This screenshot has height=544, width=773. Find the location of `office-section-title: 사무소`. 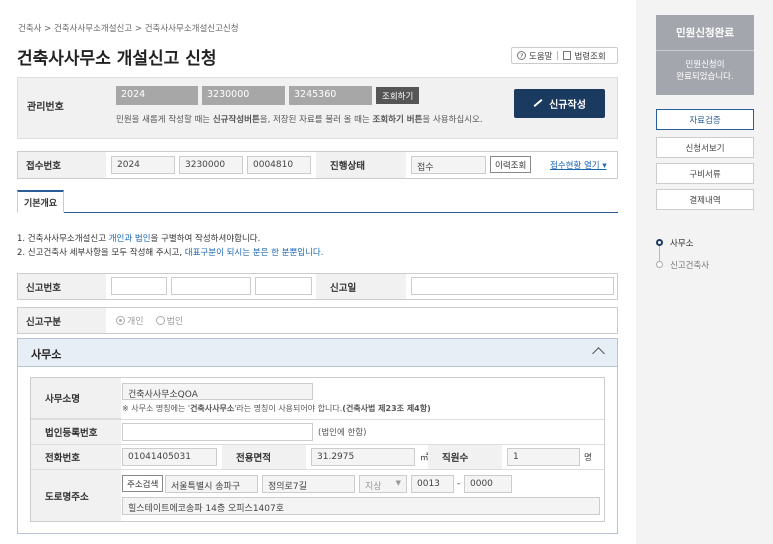

office-section-title: 사무소 is located at coordinates (46, 354).